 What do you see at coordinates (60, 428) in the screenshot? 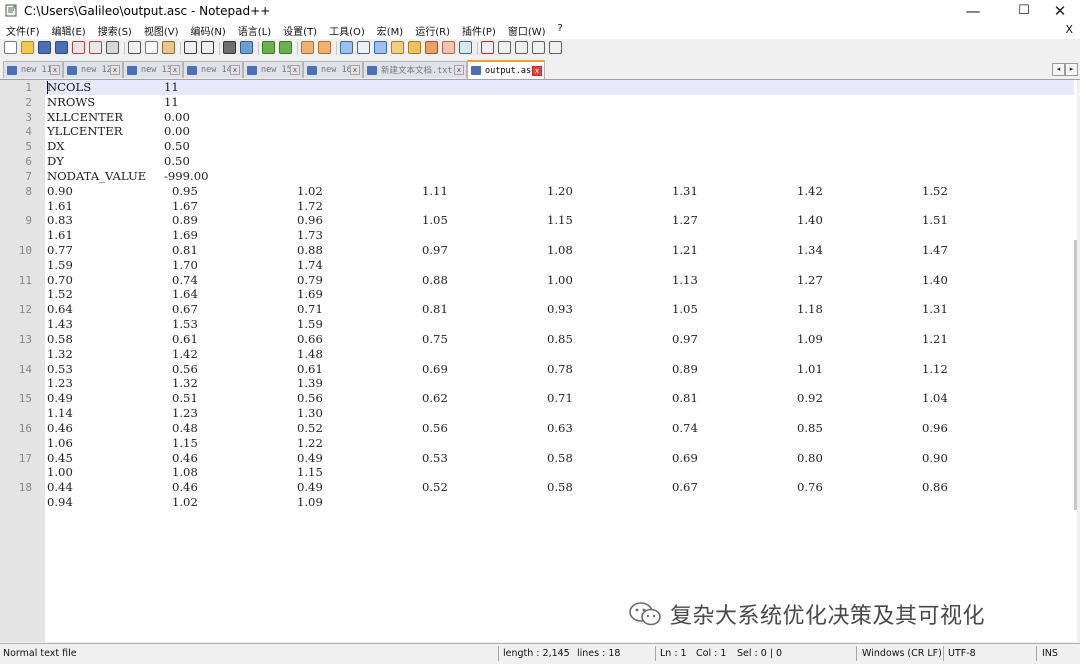
I see `data-value: 0.46` at bounding box center [60, 428].